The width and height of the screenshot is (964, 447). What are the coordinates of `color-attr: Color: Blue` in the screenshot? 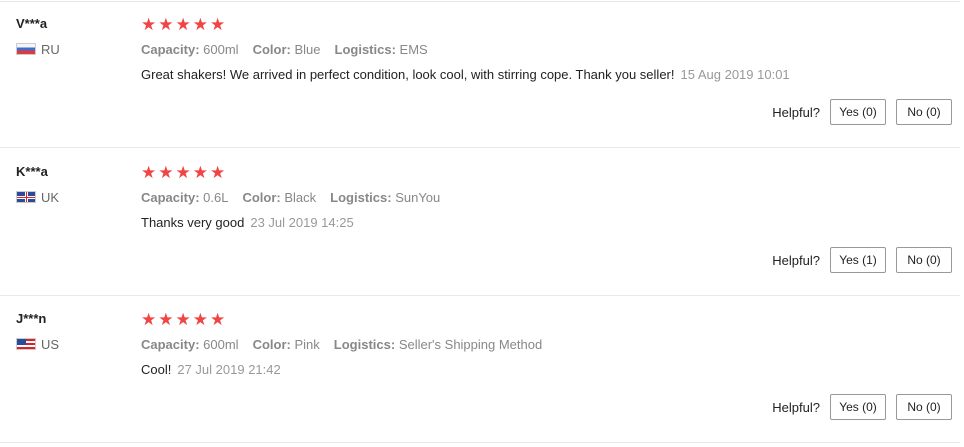 It's located at (287, 49).